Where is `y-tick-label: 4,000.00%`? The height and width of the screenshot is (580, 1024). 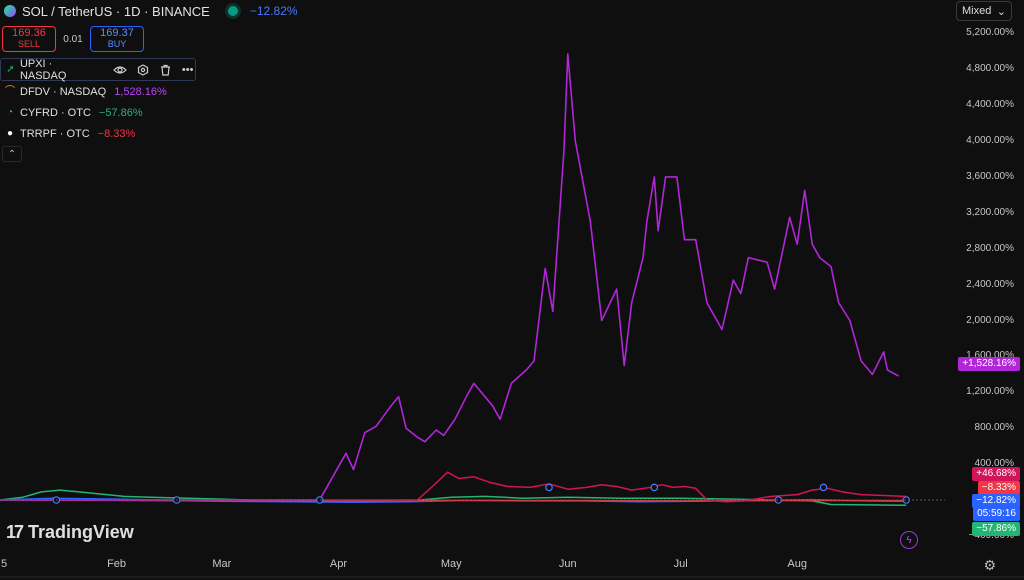
y-tick-label: 4,000.00% is located at coordinates (990, 140).